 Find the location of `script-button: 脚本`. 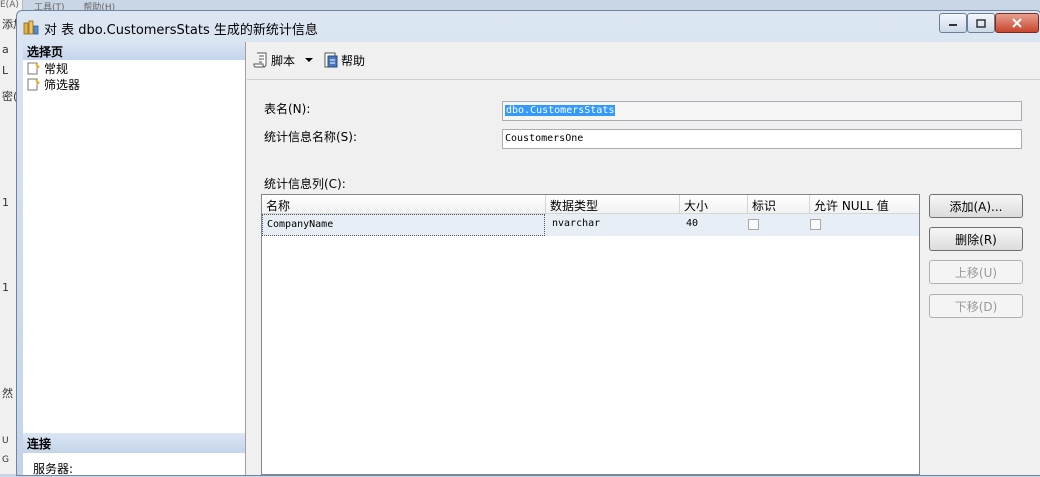

script-button: 脚本 is located at coordinates (274, 60).